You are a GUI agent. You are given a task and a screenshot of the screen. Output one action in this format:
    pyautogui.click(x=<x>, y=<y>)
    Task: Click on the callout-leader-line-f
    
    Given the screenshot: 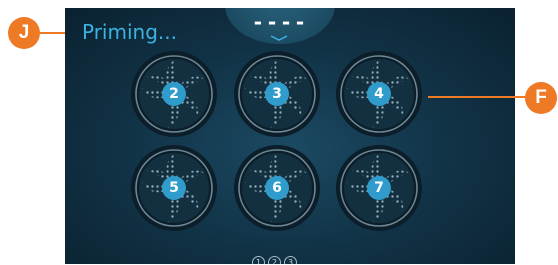 What is the action you would take?
    pyautogui.click(x=477, y=97)
    